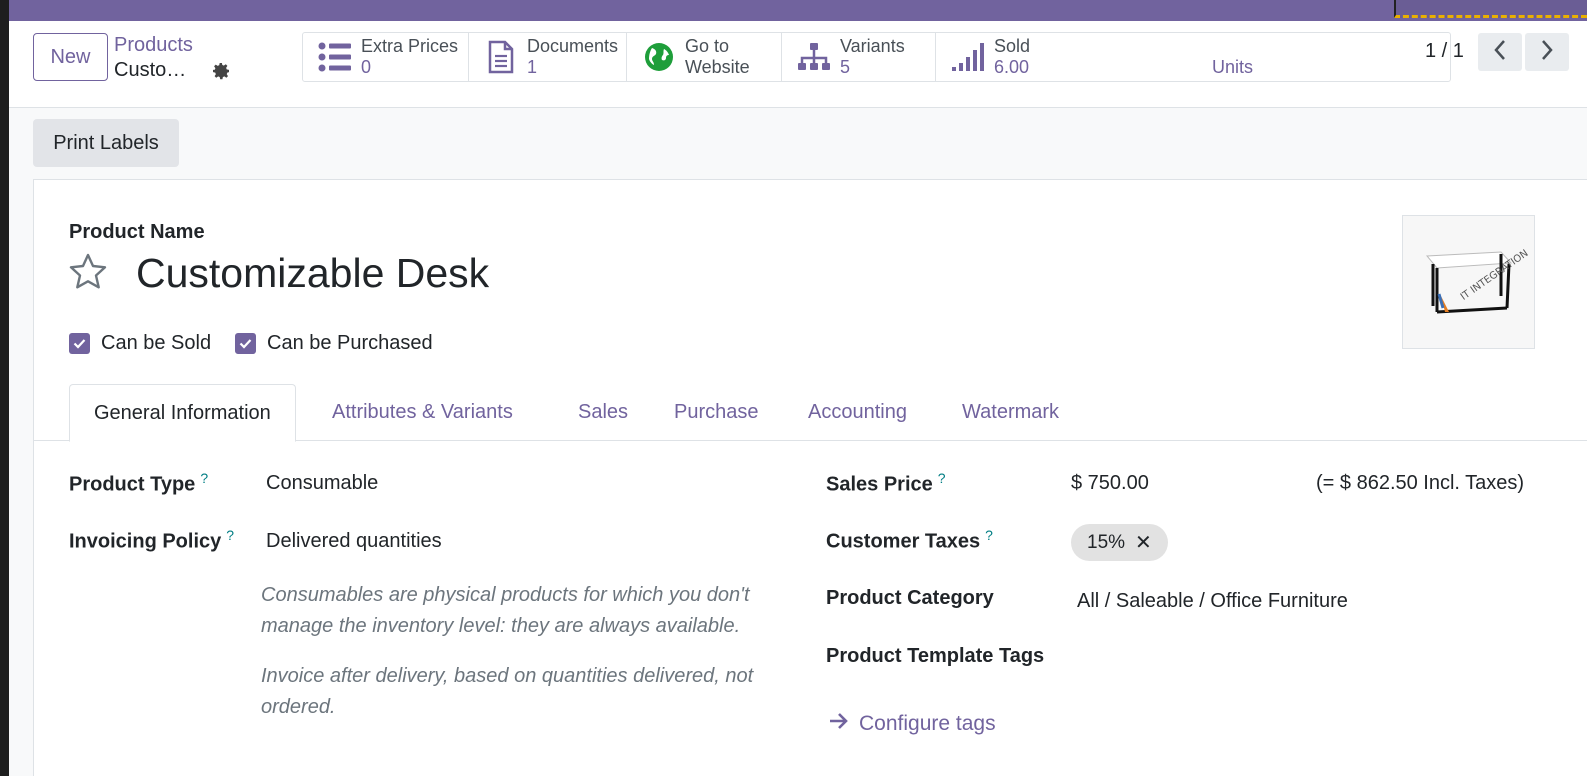 This screenshot has width=1587, height=776. Describe the element at coordinates (1012, 46) in the screenshot. I see `smart-label: Sold` at that location.